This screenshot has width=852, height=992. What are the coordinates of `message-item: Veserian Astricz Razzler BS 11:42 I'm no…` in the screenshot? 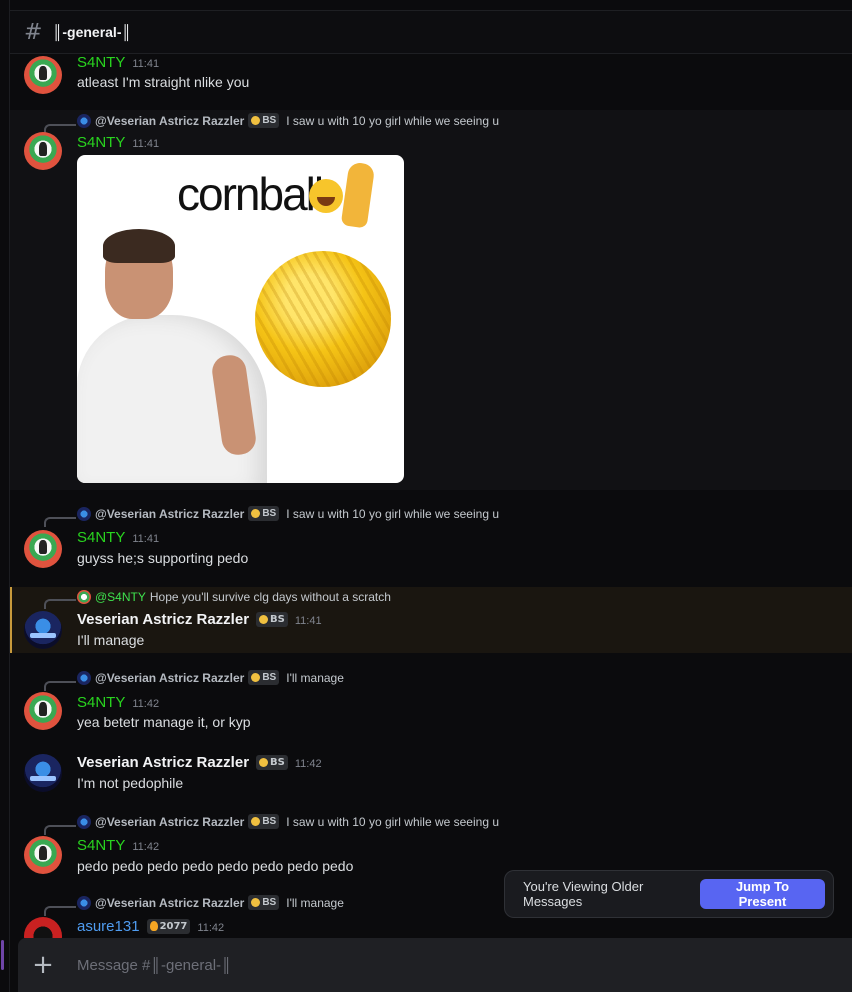 It's located at (431, 775).